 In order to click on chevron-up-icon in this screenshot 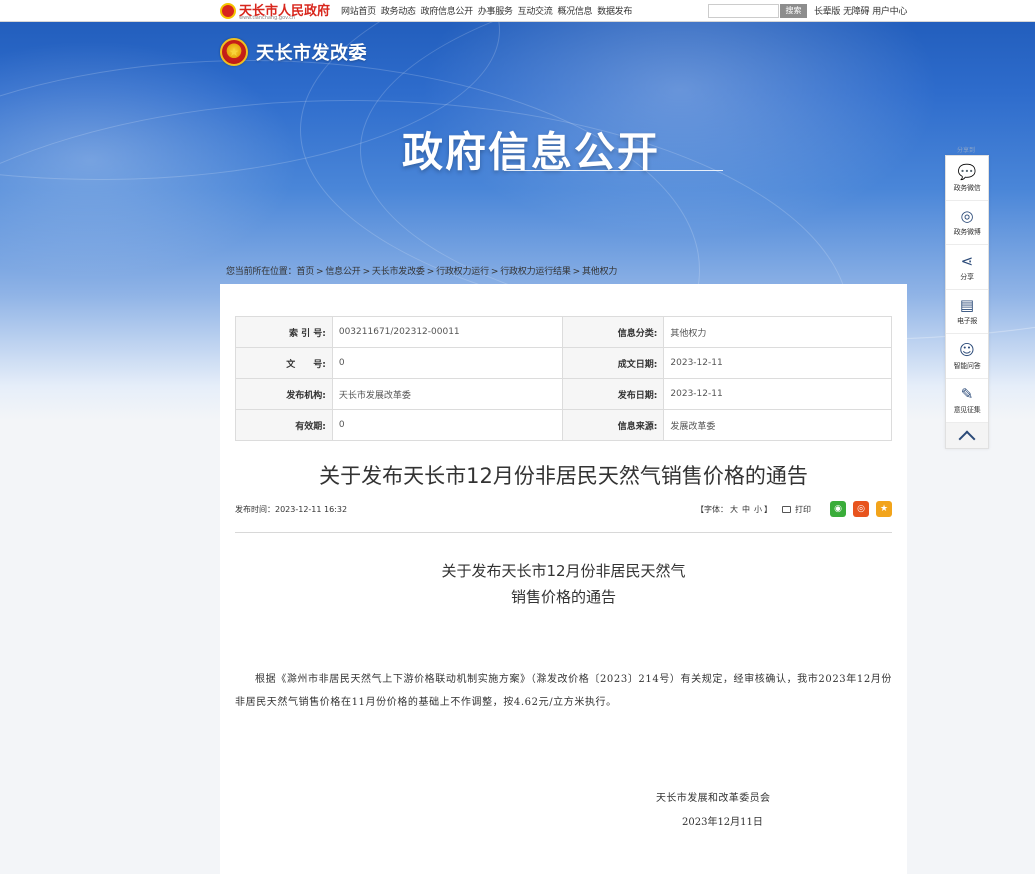, I will do `click(967, 438)`.